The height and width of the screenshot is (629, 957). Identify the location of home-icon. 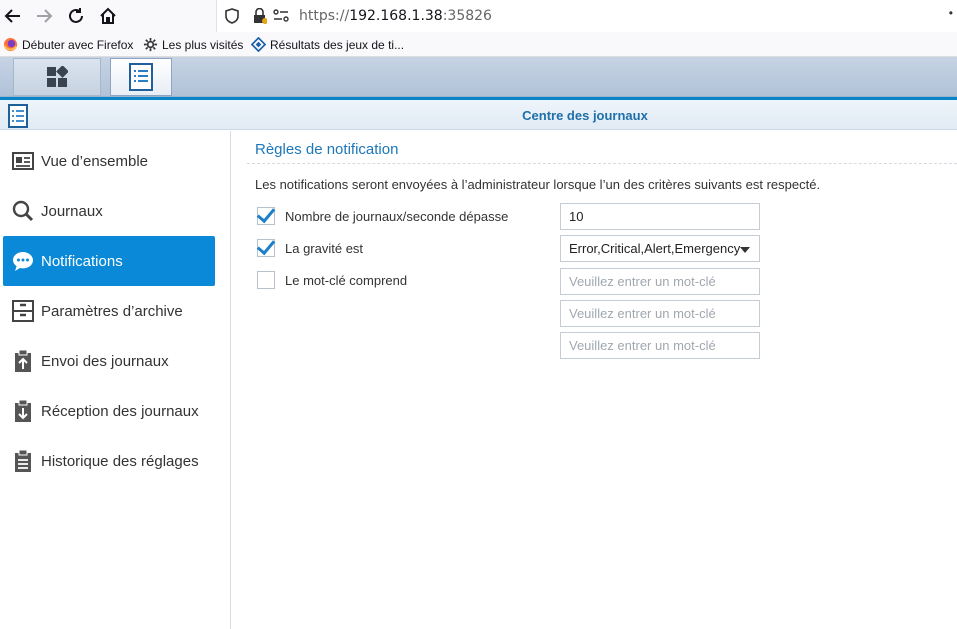
(108, 15).